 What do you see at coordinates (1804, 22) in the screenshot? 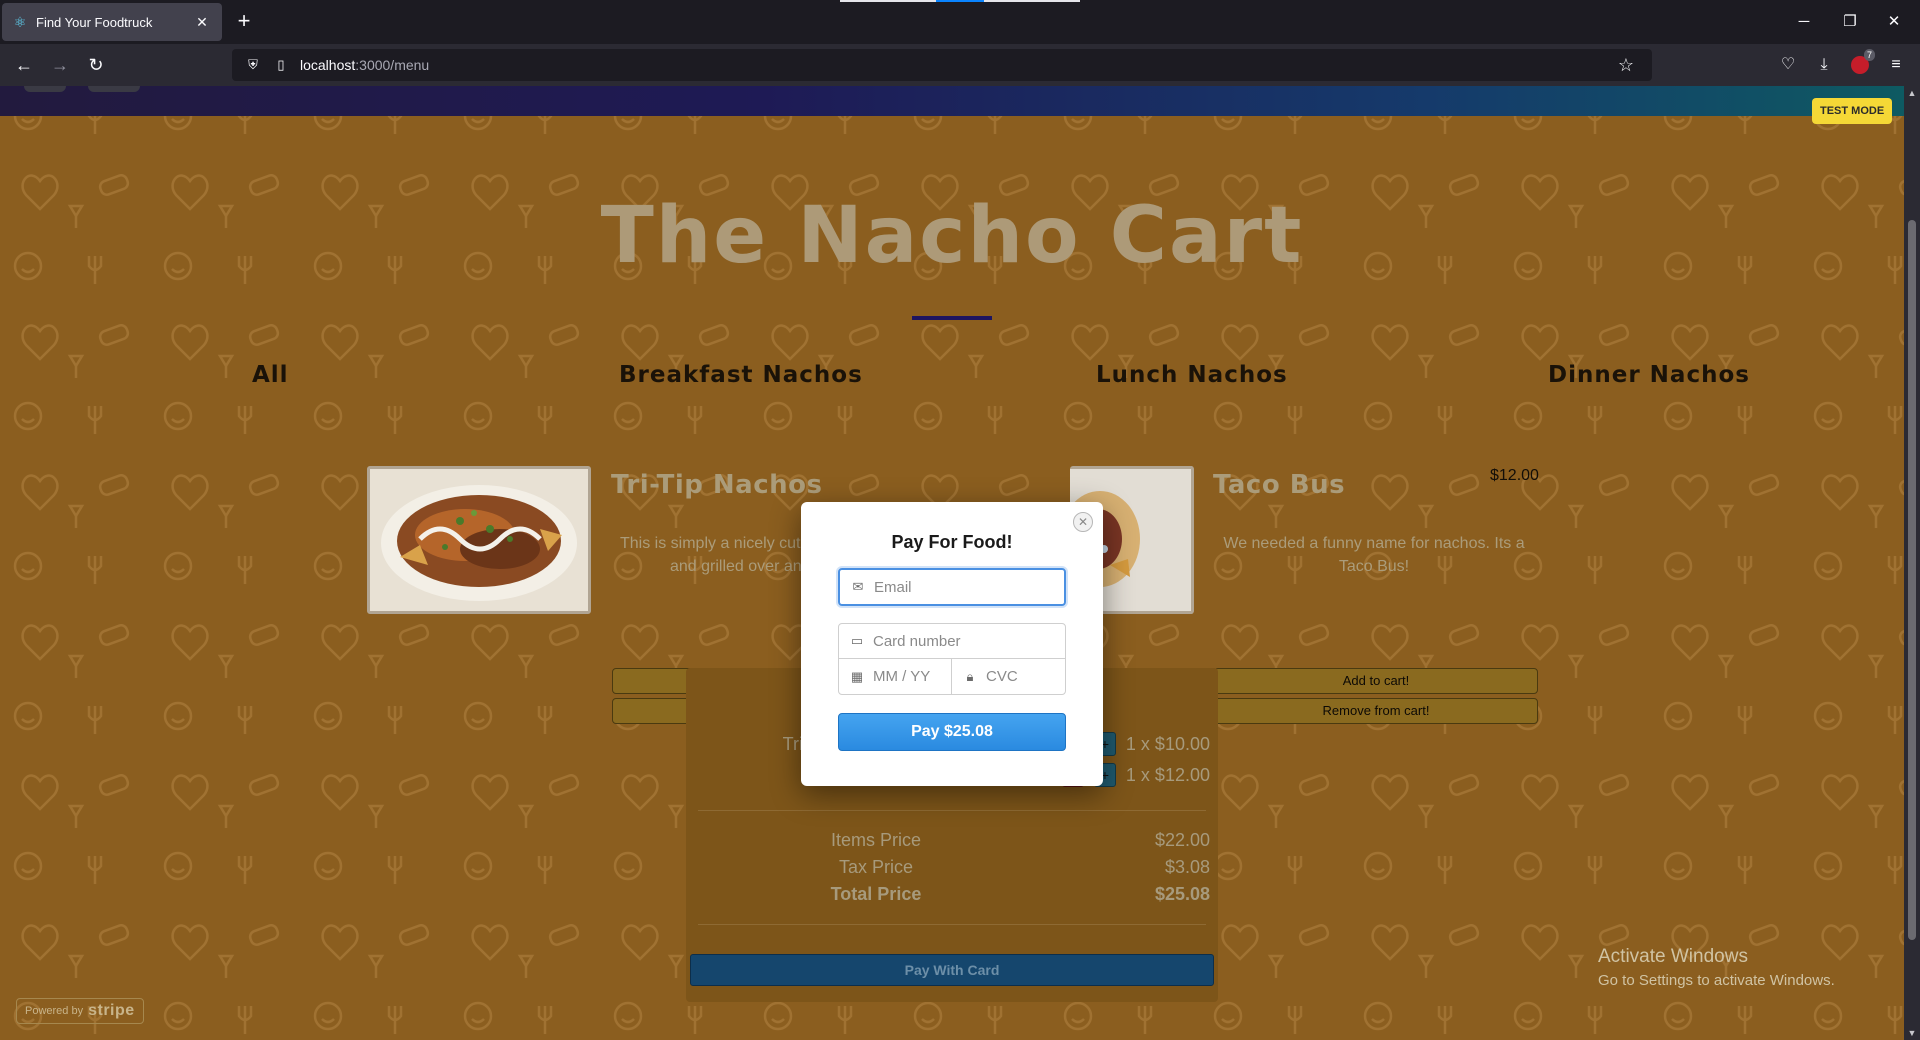
I see `minimize-button: ─` at bounding box center [1804, 22].